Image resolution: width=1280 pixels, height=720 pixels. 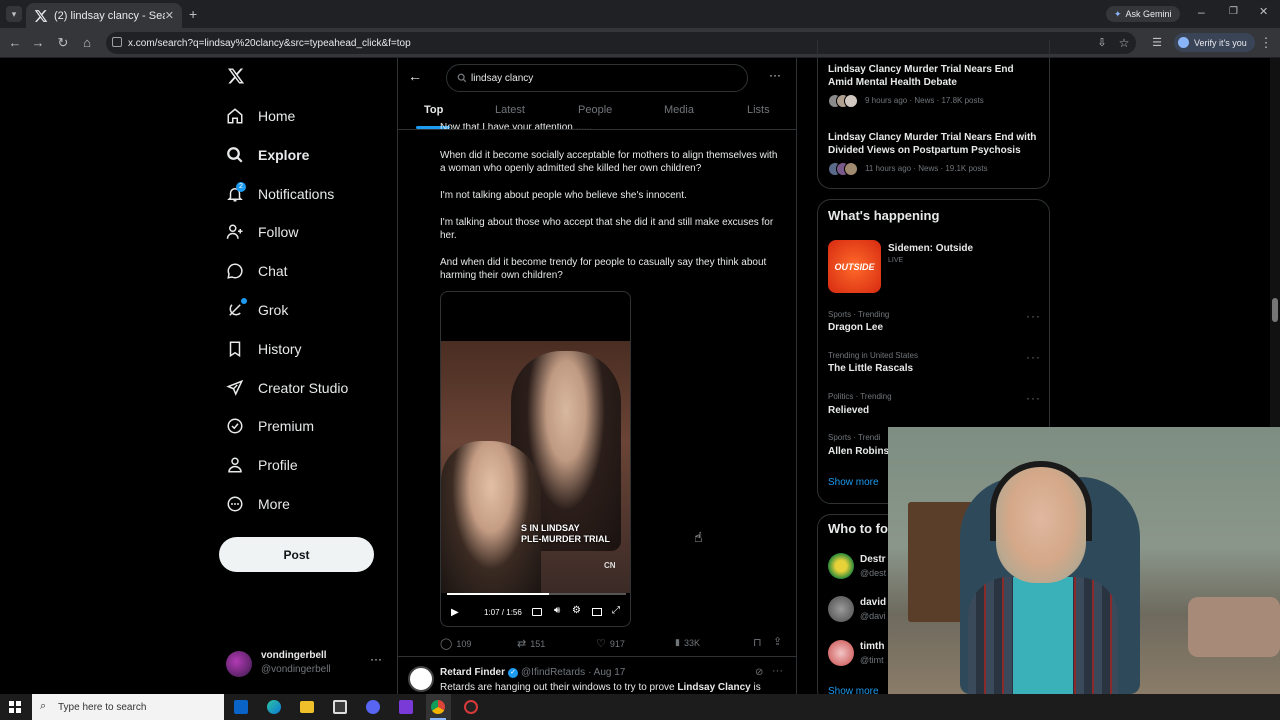 I want to click on home-button: ⌂, so click(x=87, y=43).